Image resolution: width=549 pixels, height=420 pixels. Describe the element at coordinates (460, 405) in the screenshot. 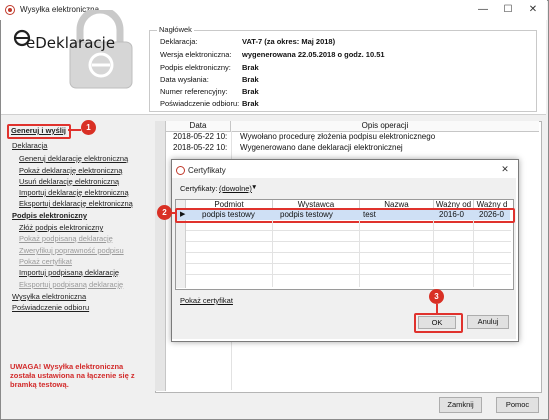

I see `close-button: Zamknij` at that location.